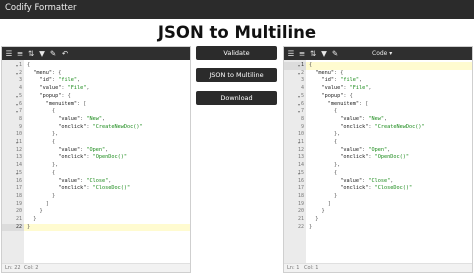  Describe the element at coordinates (378, 267) in the screenshot. I see `status-bar: Ln: 1 Col: 1` at that location.